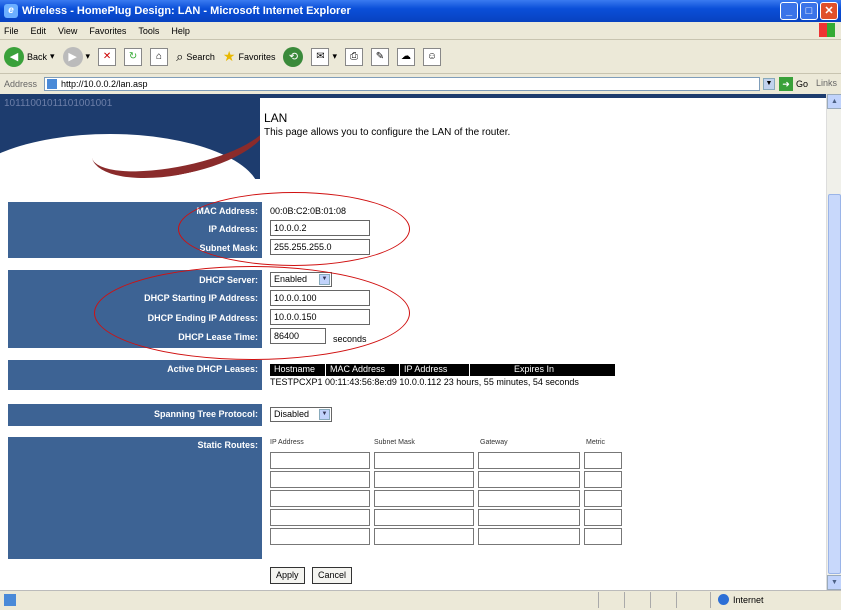  I want to click on page-icon, so click(52, 84).